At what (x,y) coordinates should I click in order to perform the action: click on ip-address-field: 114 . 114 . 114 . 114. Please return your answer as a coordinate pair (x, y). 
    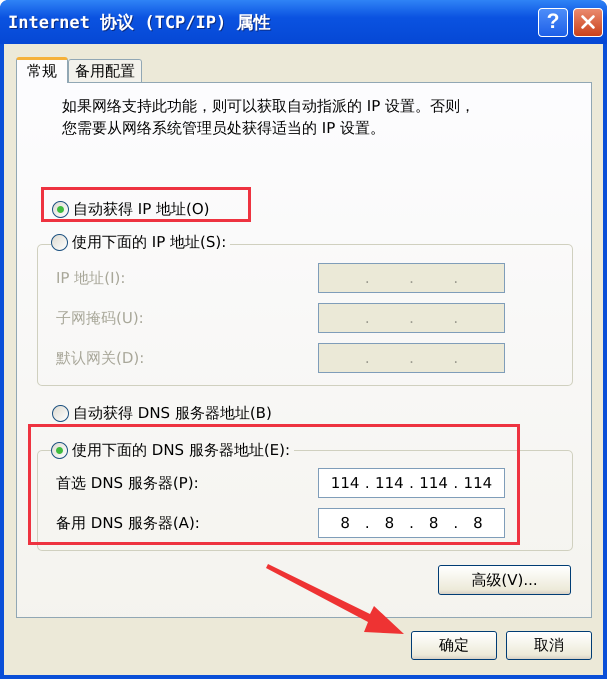
    Looking at the image, I should click on (411, 483).